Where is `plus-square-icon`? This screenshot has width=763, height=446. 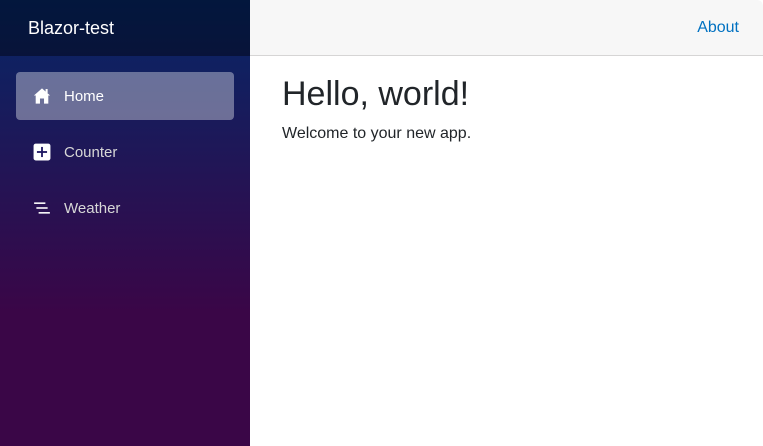
plus-square-icon is located at coordinates (42, 152).